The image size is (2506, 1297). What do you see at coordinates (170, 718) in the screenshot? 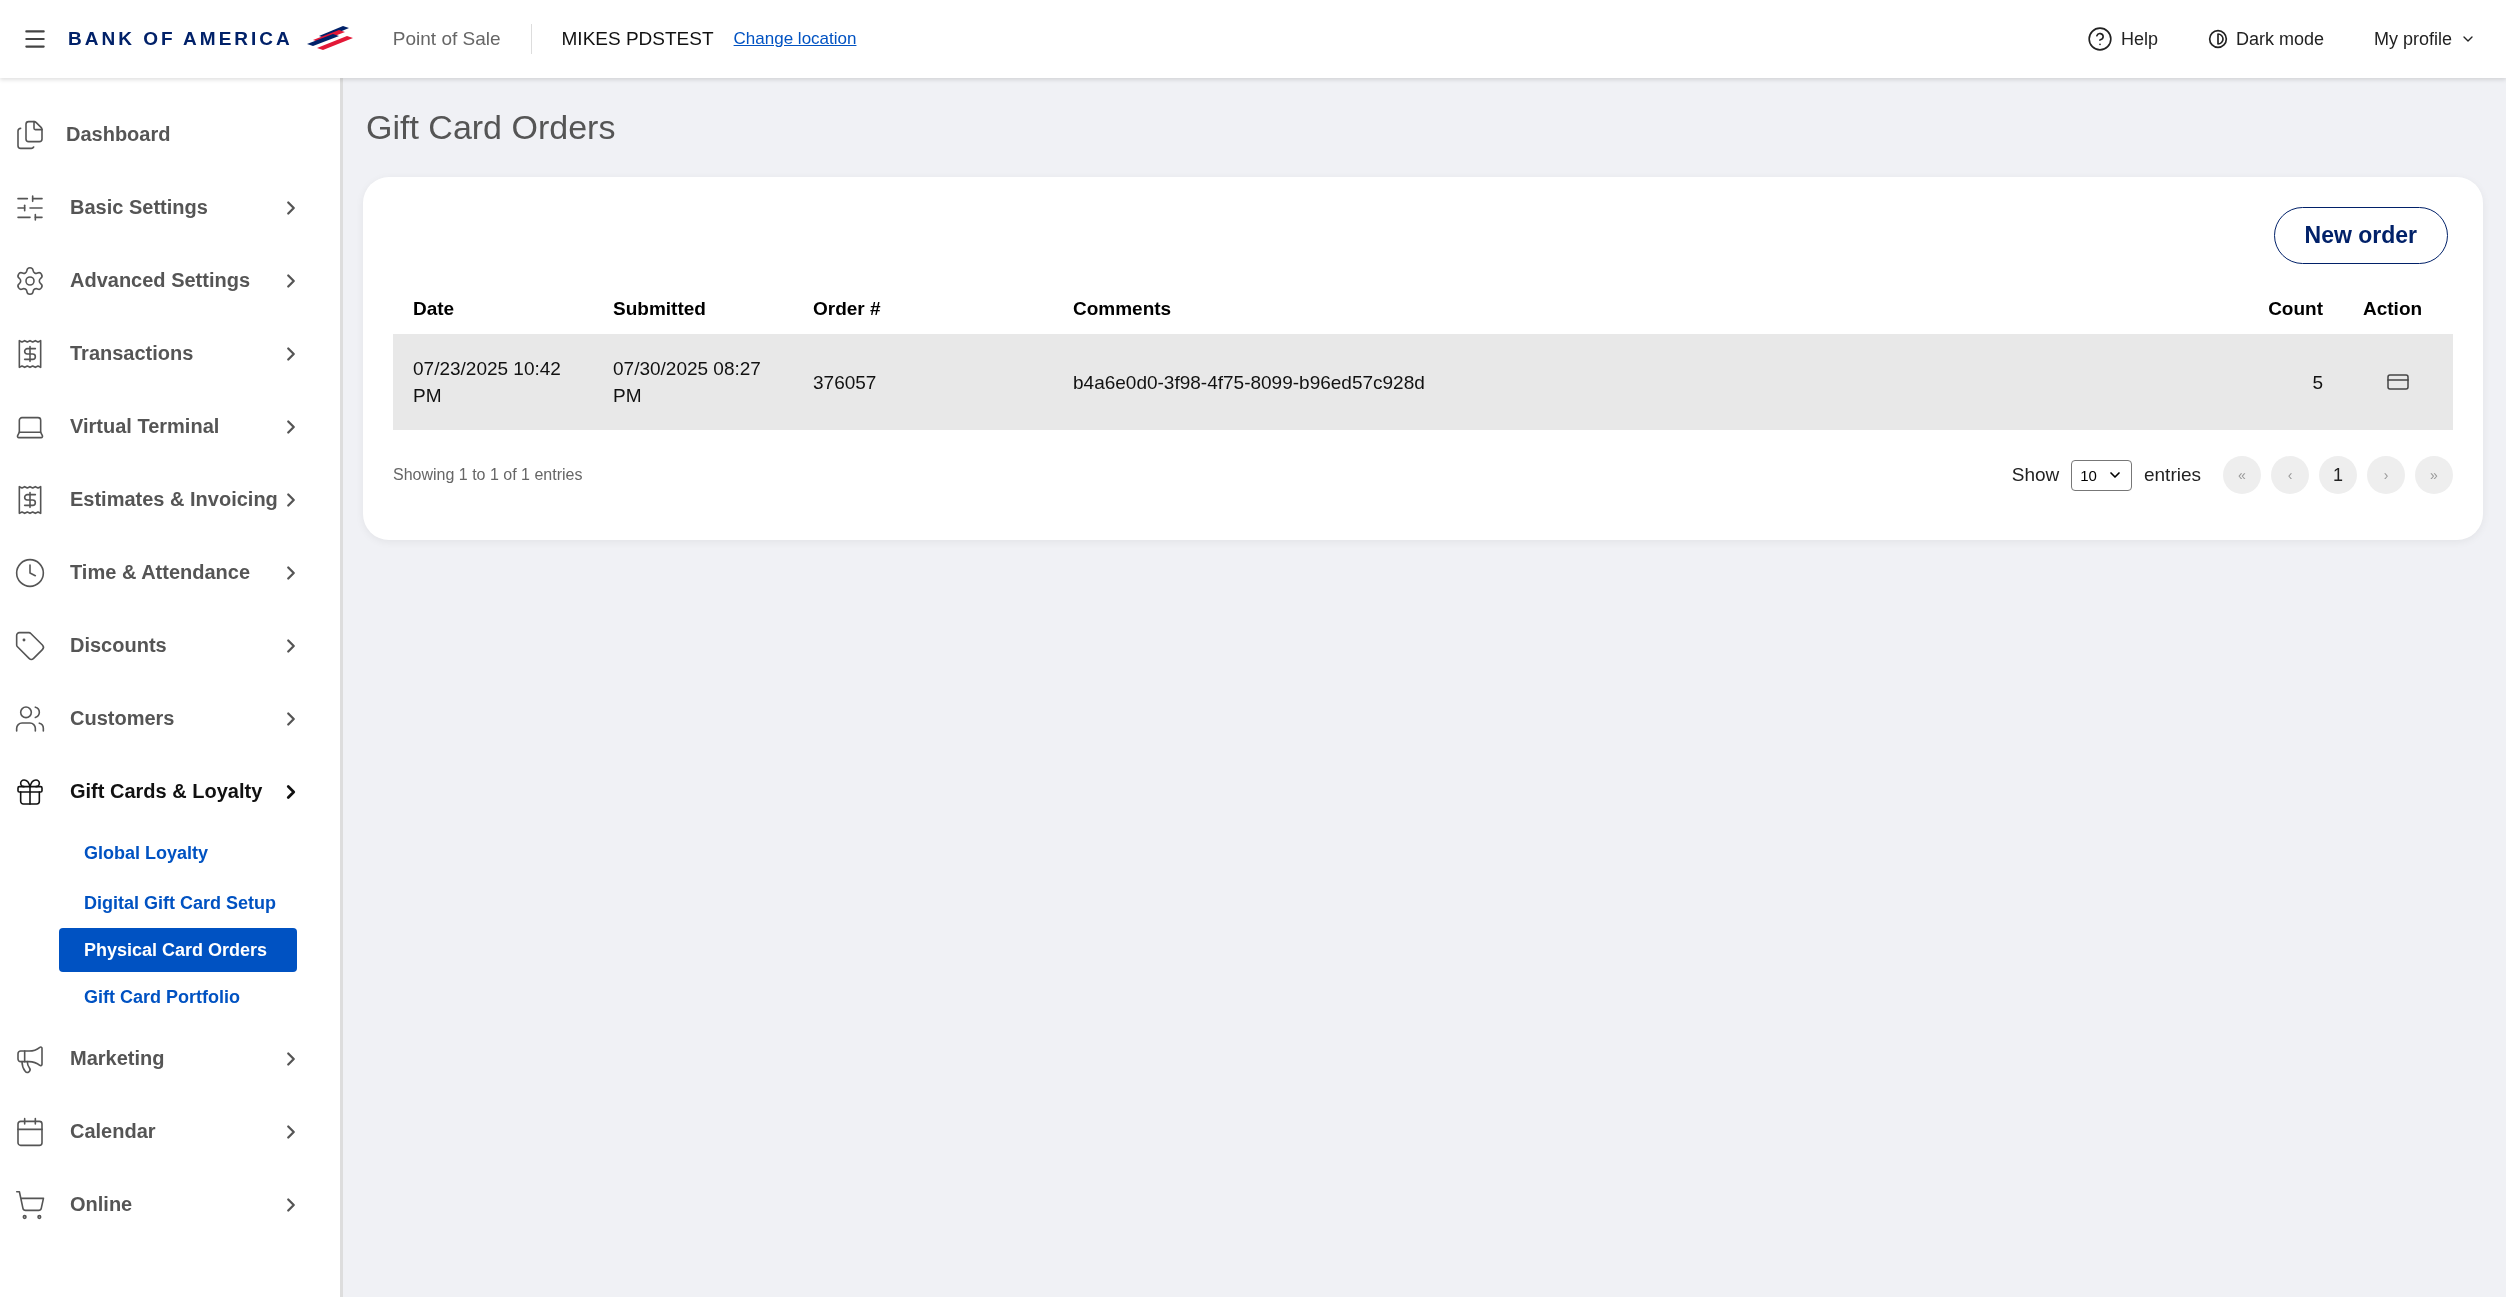
I see `sidebar-item: Customers` at bounding box center [170, 718].